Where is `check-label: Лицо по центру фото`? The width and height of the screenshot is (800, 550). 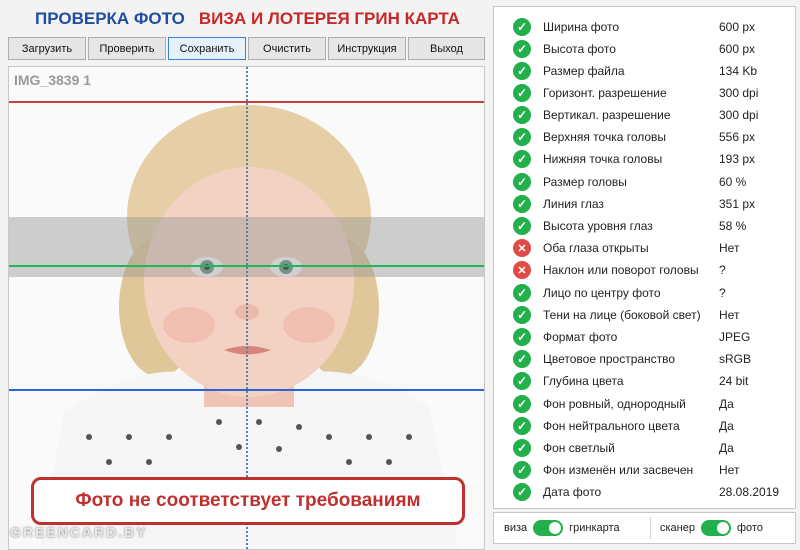
check-label: Лицо по центру фото is located at coordinates (602, 293).